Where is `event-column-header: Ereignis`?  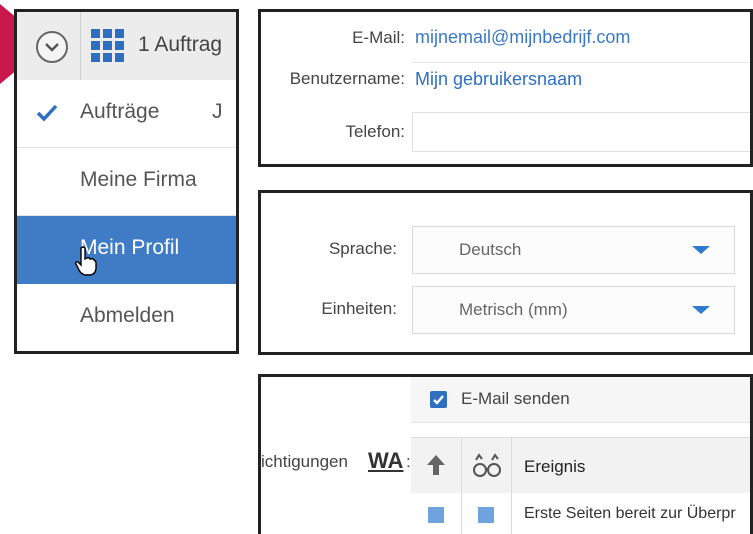 event-column-header: Ereignis is located at coordinates (554, 467).